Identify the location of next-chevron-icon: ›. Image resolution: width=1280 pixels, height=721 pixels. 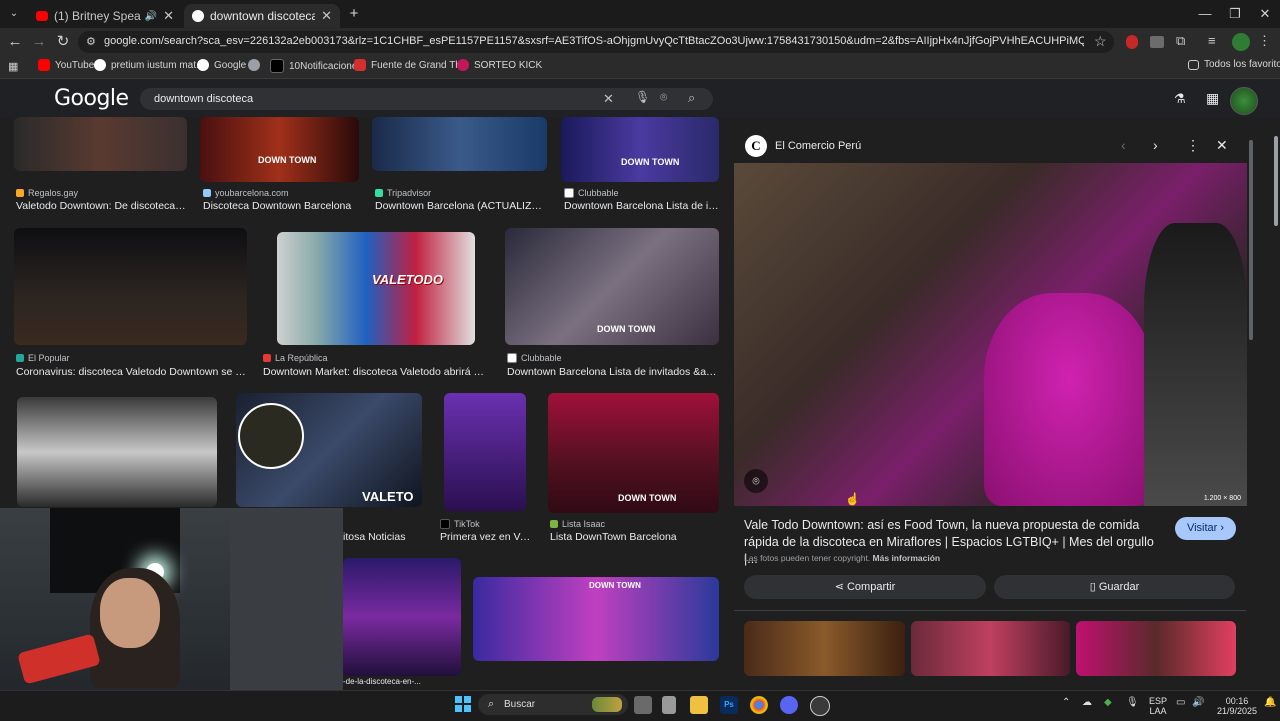
(1155, 145).